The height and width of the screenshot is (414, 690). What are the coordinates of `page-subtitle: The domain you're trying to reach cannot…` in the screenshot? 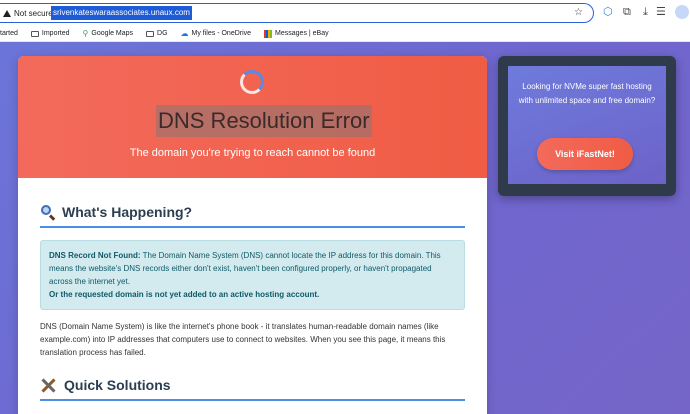 It's located at (252, 153).